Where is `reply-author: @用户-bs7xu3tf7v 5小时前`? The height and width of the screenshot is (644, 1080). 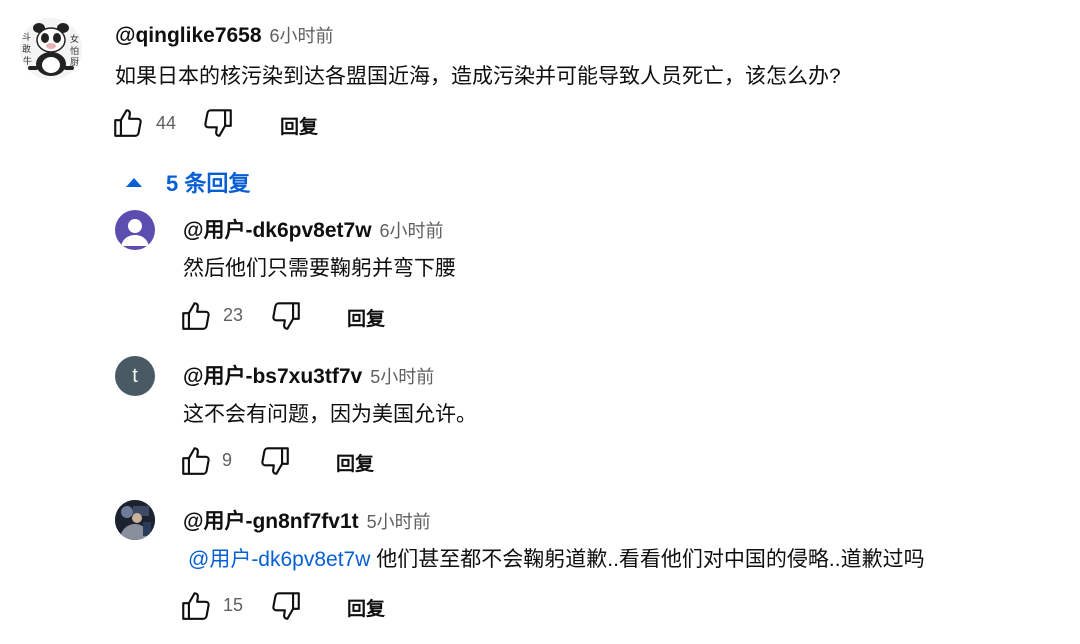
reply-author: @用户-bs7xu3tf7v 5小时前 is located at coordinates (308, 375).